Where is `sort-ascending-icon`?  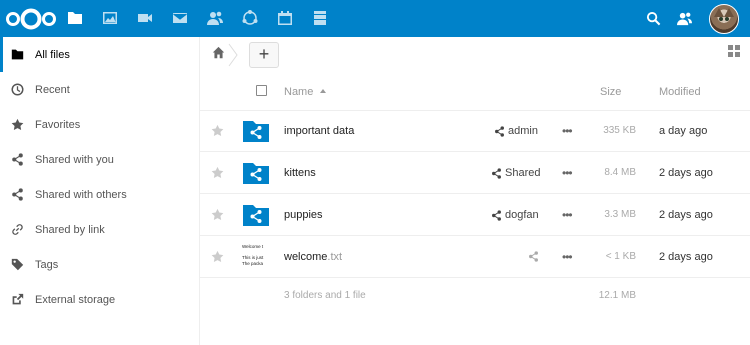 sort-ascending-icon is located at coordinates (323, 91).